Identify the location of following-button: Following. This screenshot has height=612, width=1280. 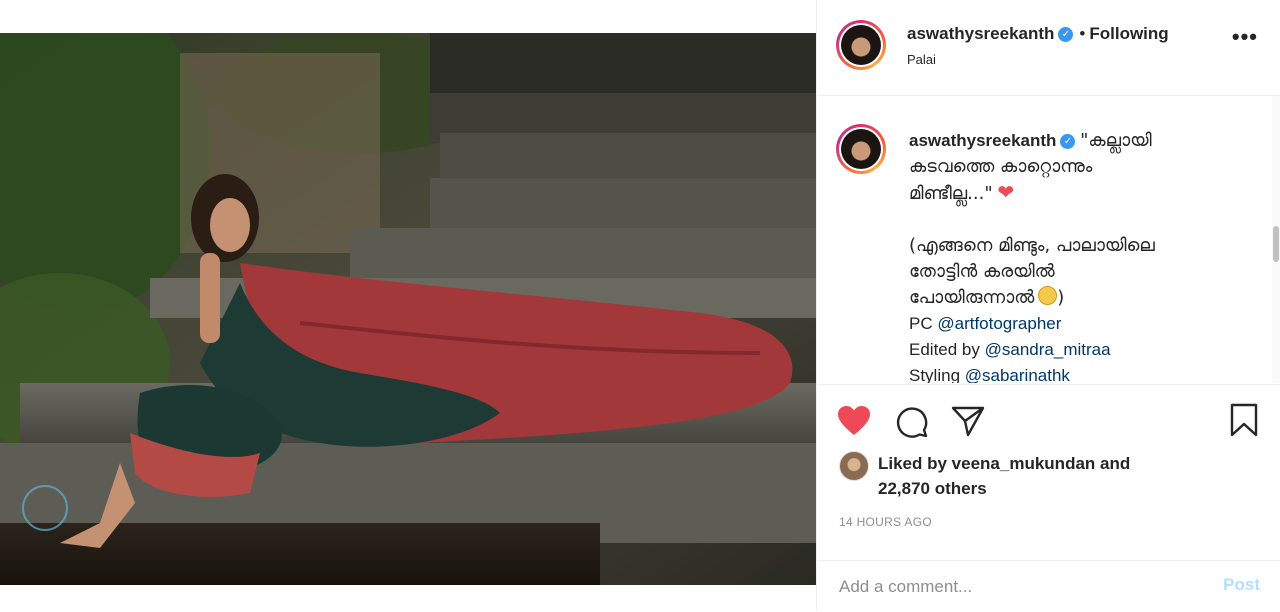
(1128, 33).